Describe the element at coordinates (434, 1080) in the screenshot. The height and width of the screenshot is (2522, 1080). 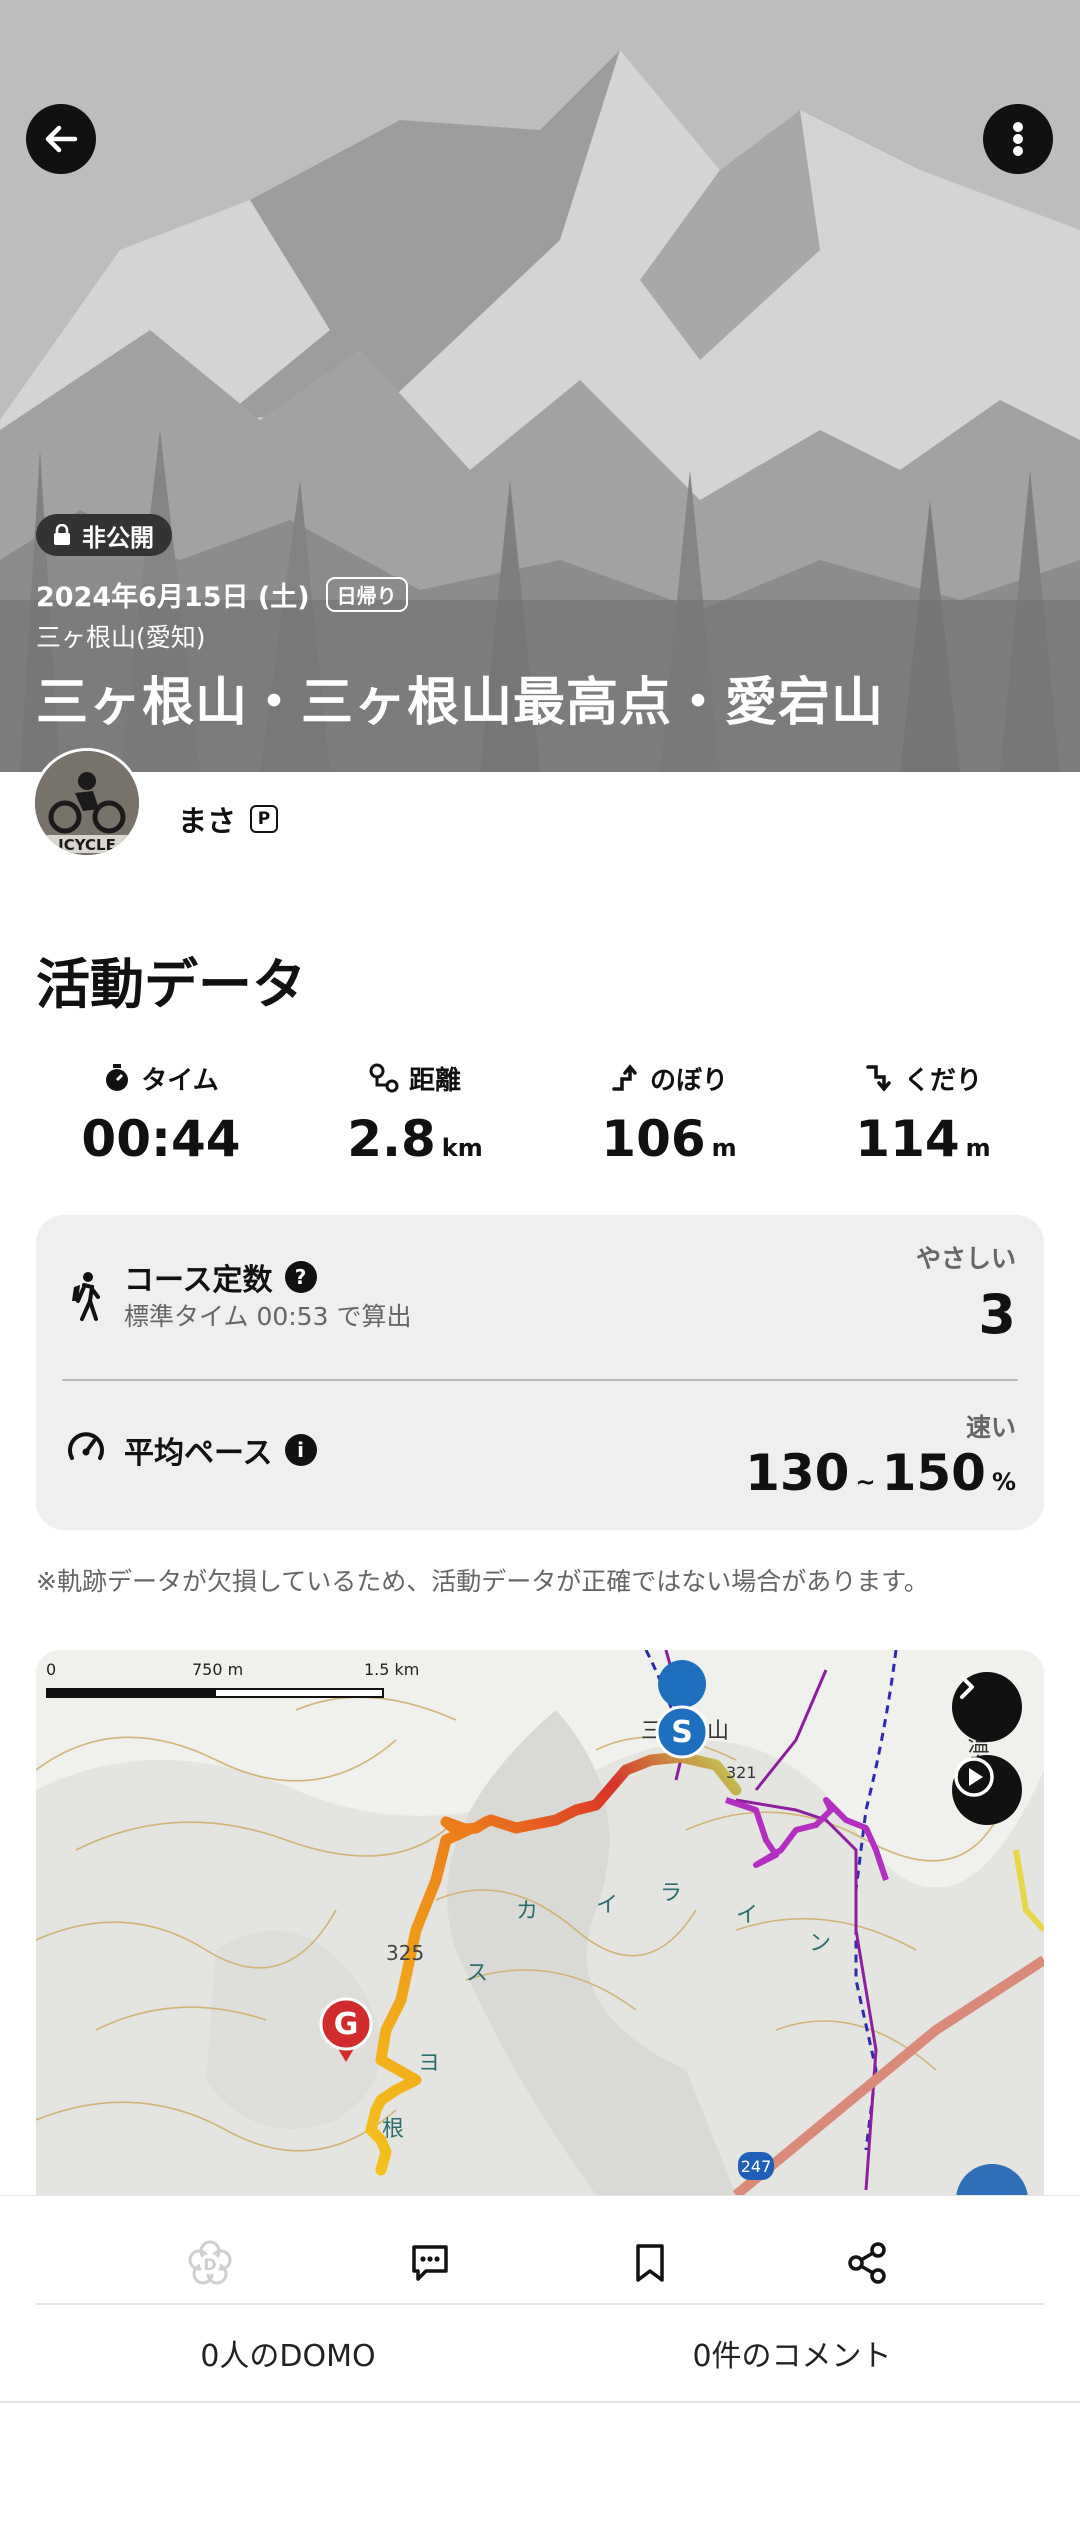
I see `stat-label: 距離` at that location.